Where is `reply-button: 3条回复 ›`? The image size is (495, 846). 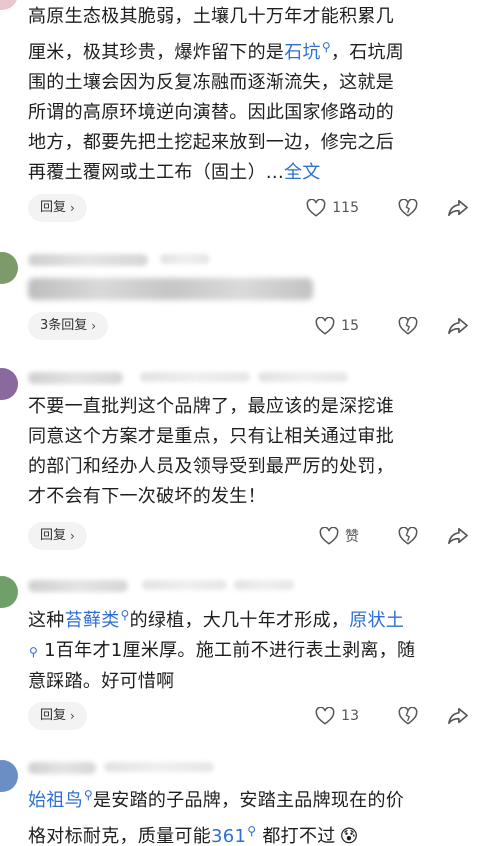 reply-button: 3条回复 › is located at coordinates (68, 326).